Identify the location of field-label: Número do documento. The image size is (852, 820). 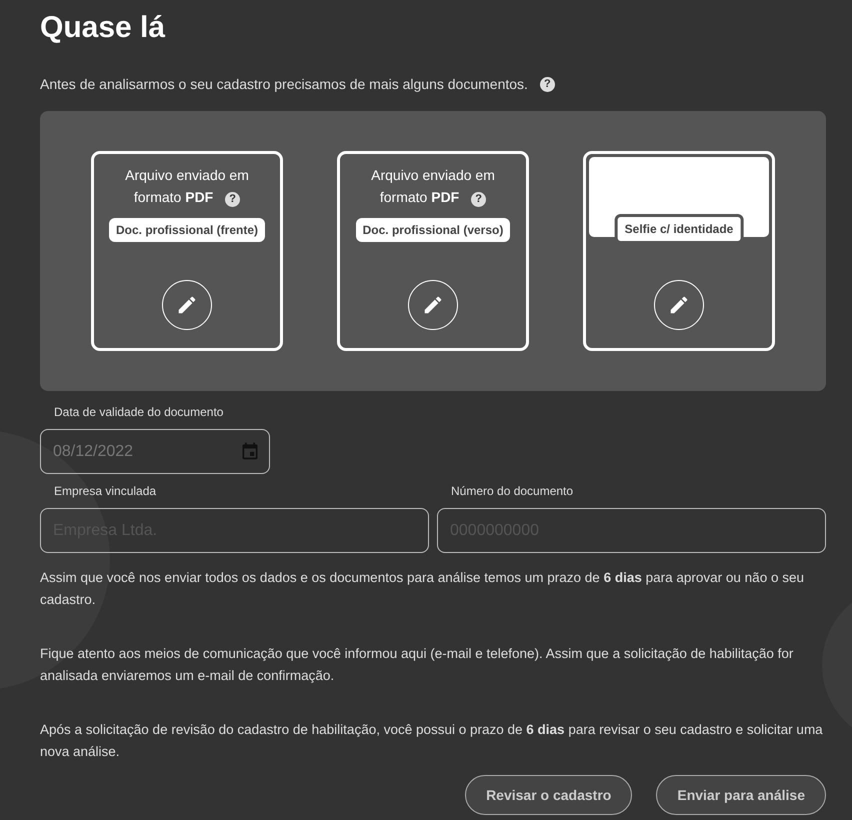
(512, 491).